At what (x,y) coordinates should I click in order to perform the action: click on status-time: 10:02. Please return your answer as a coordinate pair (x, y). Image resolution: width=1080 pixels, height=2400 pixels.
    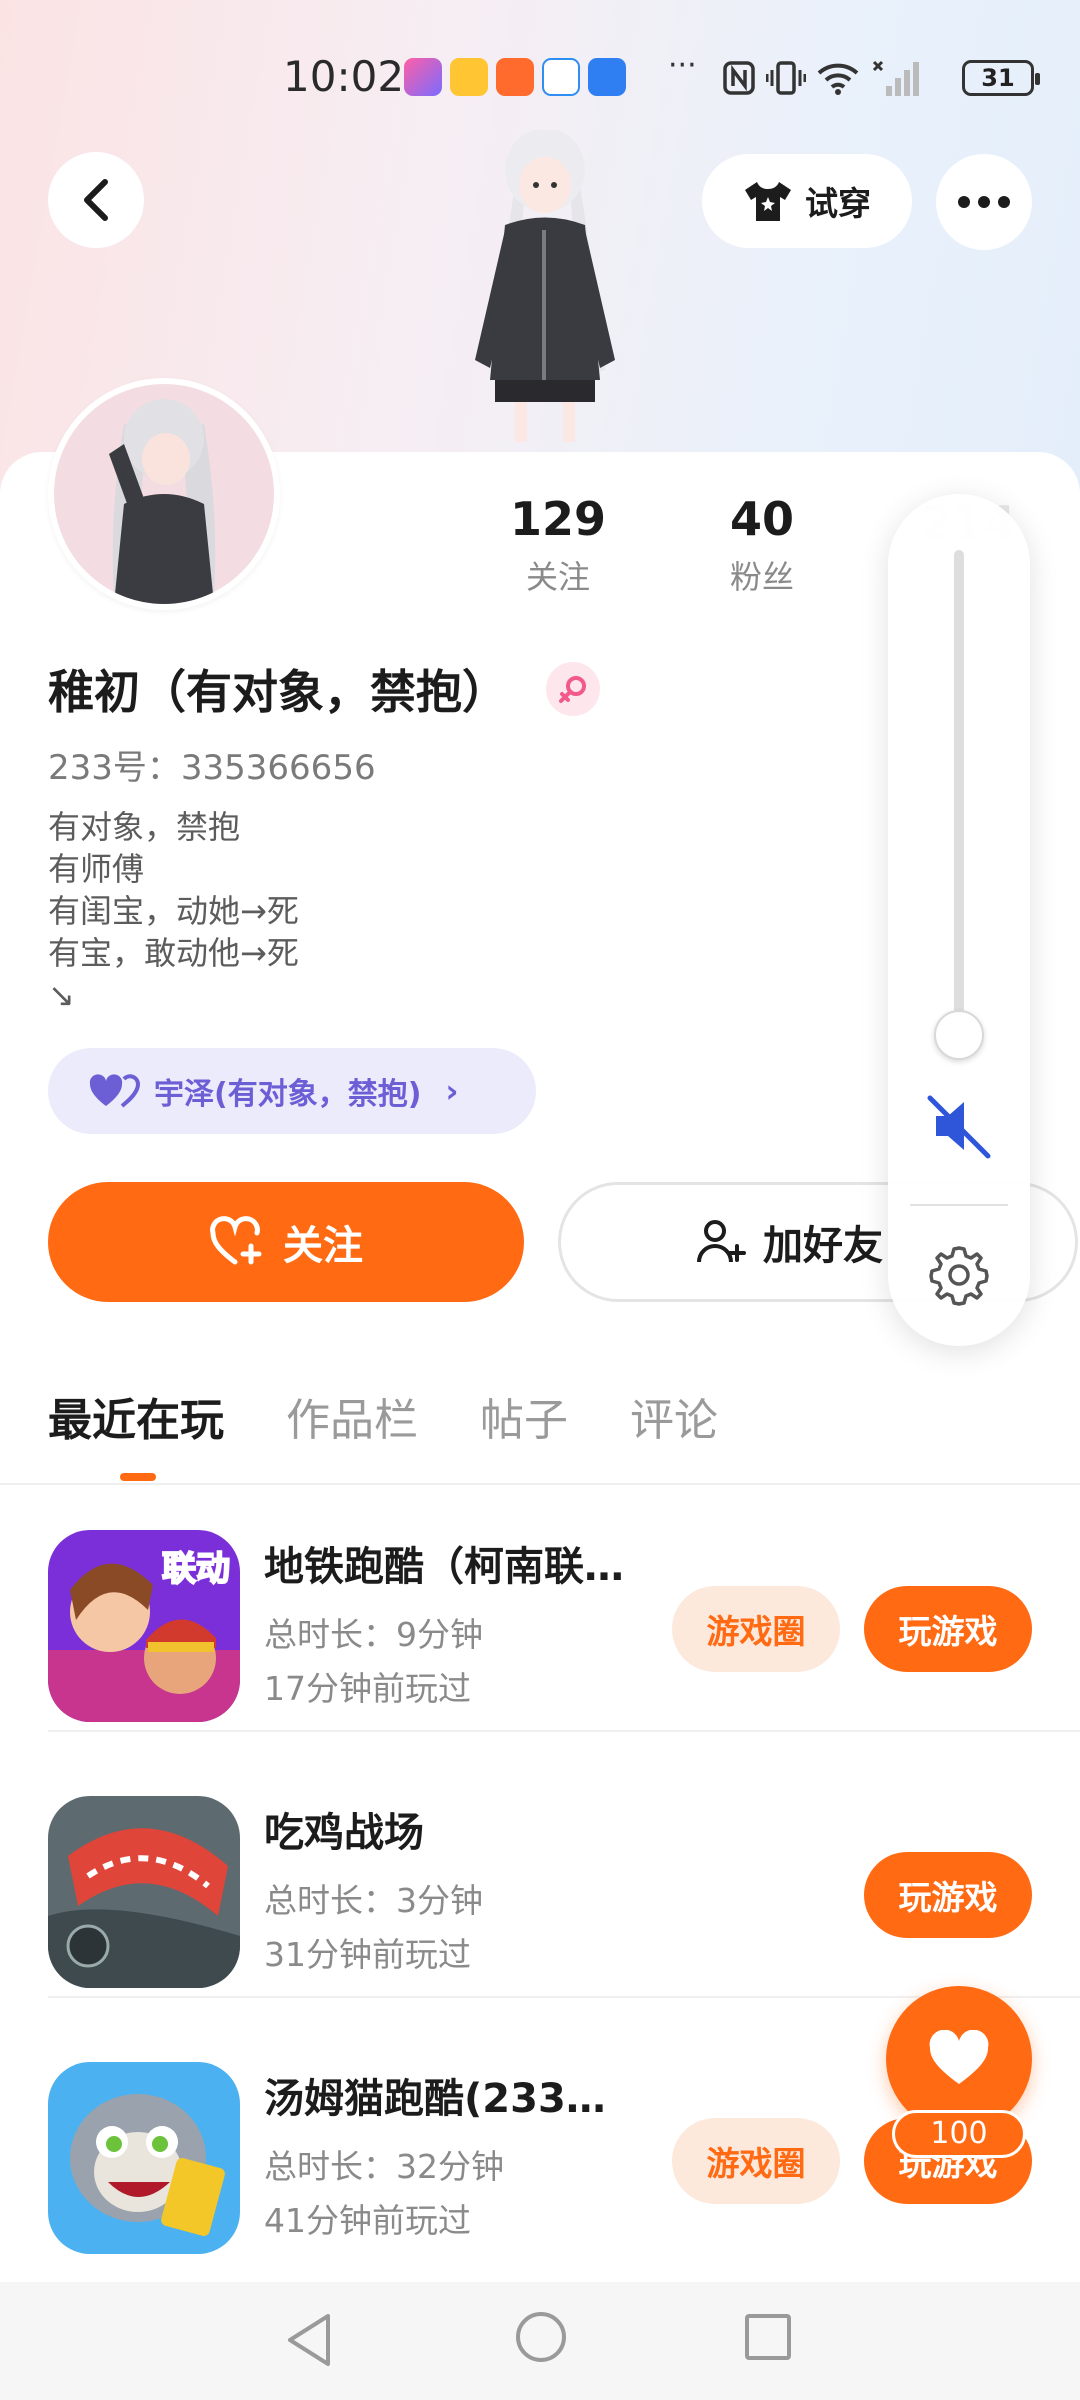
    Looking at the image, I should click on (344, 76).